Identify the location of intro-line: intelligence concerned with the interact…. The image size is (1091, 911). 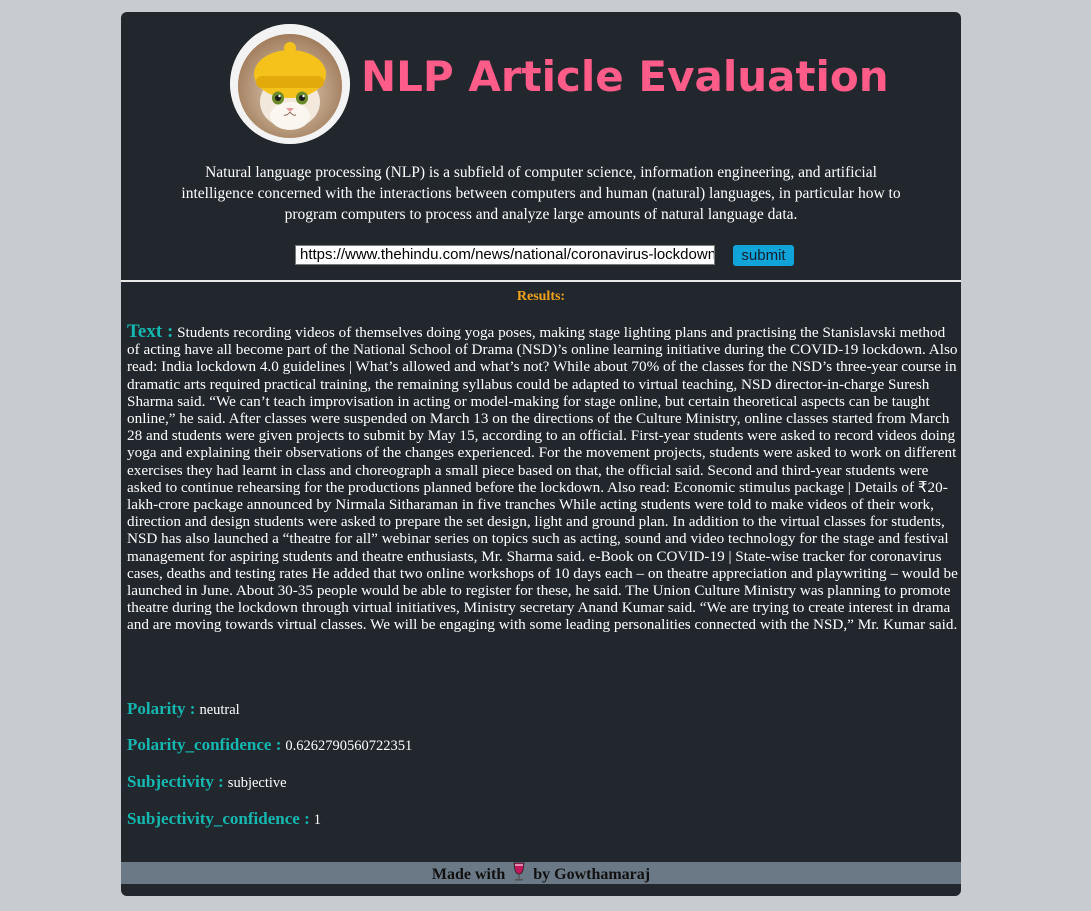
(541, 193).